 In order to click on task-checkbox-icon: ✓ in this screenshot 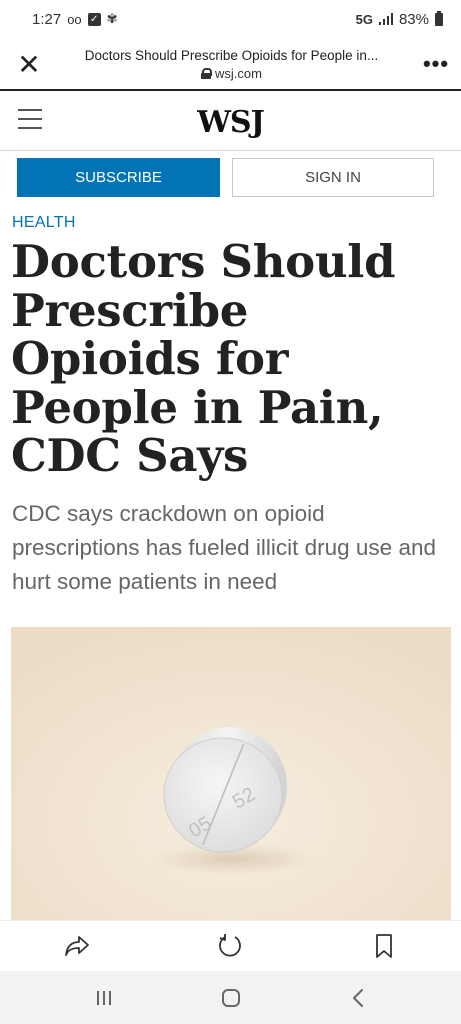, I will do `click(94, 19)`.